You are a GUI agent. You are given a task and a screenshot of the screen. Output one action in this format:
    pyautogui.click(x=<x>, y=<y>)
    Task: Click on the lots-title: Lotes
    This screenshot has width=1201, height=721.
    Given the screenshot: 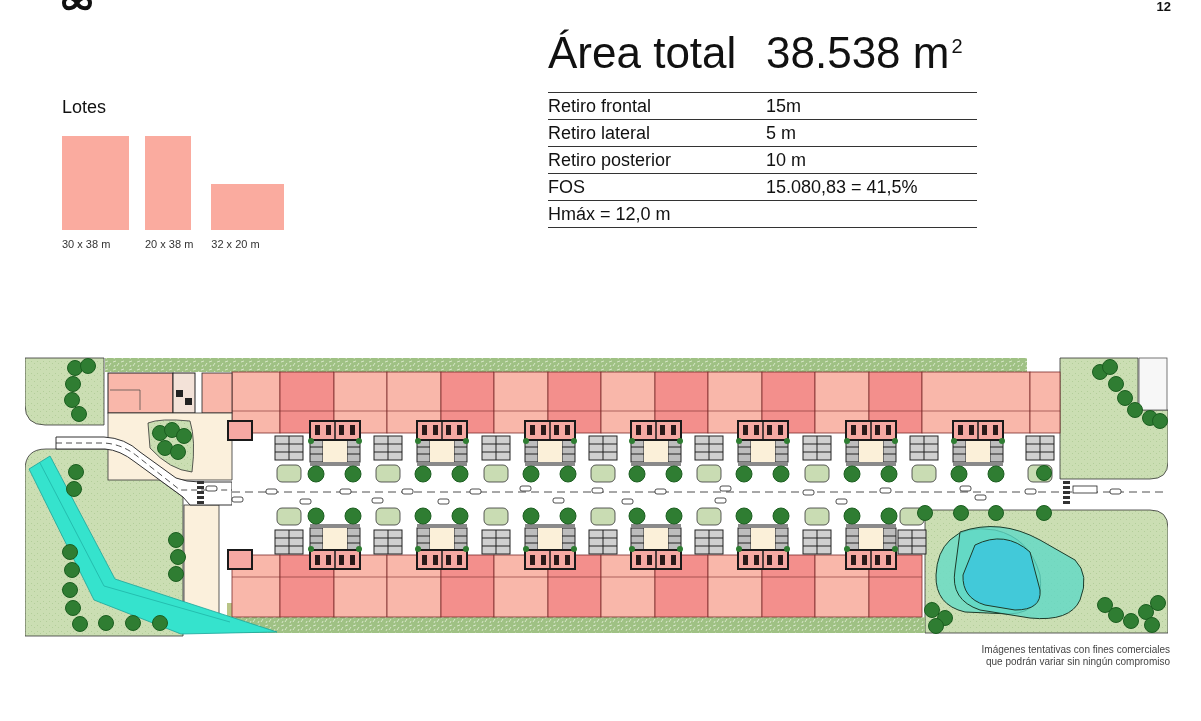 What is the action you would take?
    pyautogui.click(x=84, y=107)
    